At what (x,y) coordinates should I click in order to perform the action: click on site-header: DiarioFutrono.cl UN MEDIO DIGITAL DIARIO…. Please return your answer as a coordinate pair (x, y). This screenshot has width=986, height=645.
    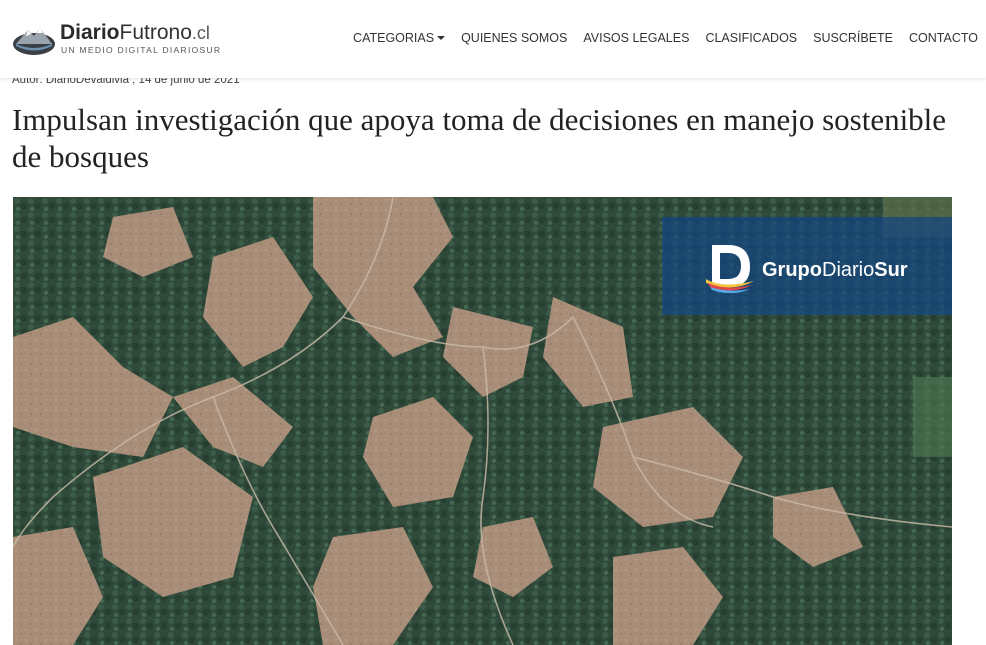
    Looking at the image, I should click on (493, 39).